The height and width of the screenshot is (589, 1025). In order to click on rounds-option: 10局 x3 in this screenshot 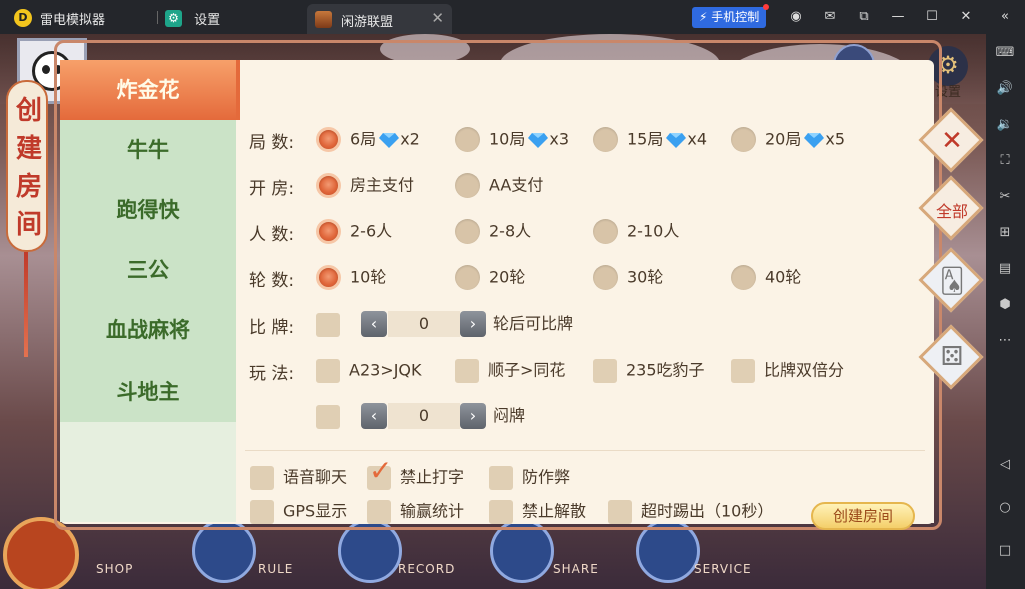, I will do `click(512, 139)`.